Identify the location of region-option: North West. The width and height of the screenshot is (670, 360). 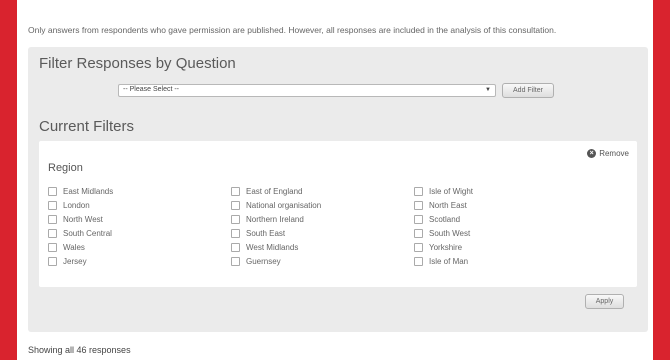
(139, 219).